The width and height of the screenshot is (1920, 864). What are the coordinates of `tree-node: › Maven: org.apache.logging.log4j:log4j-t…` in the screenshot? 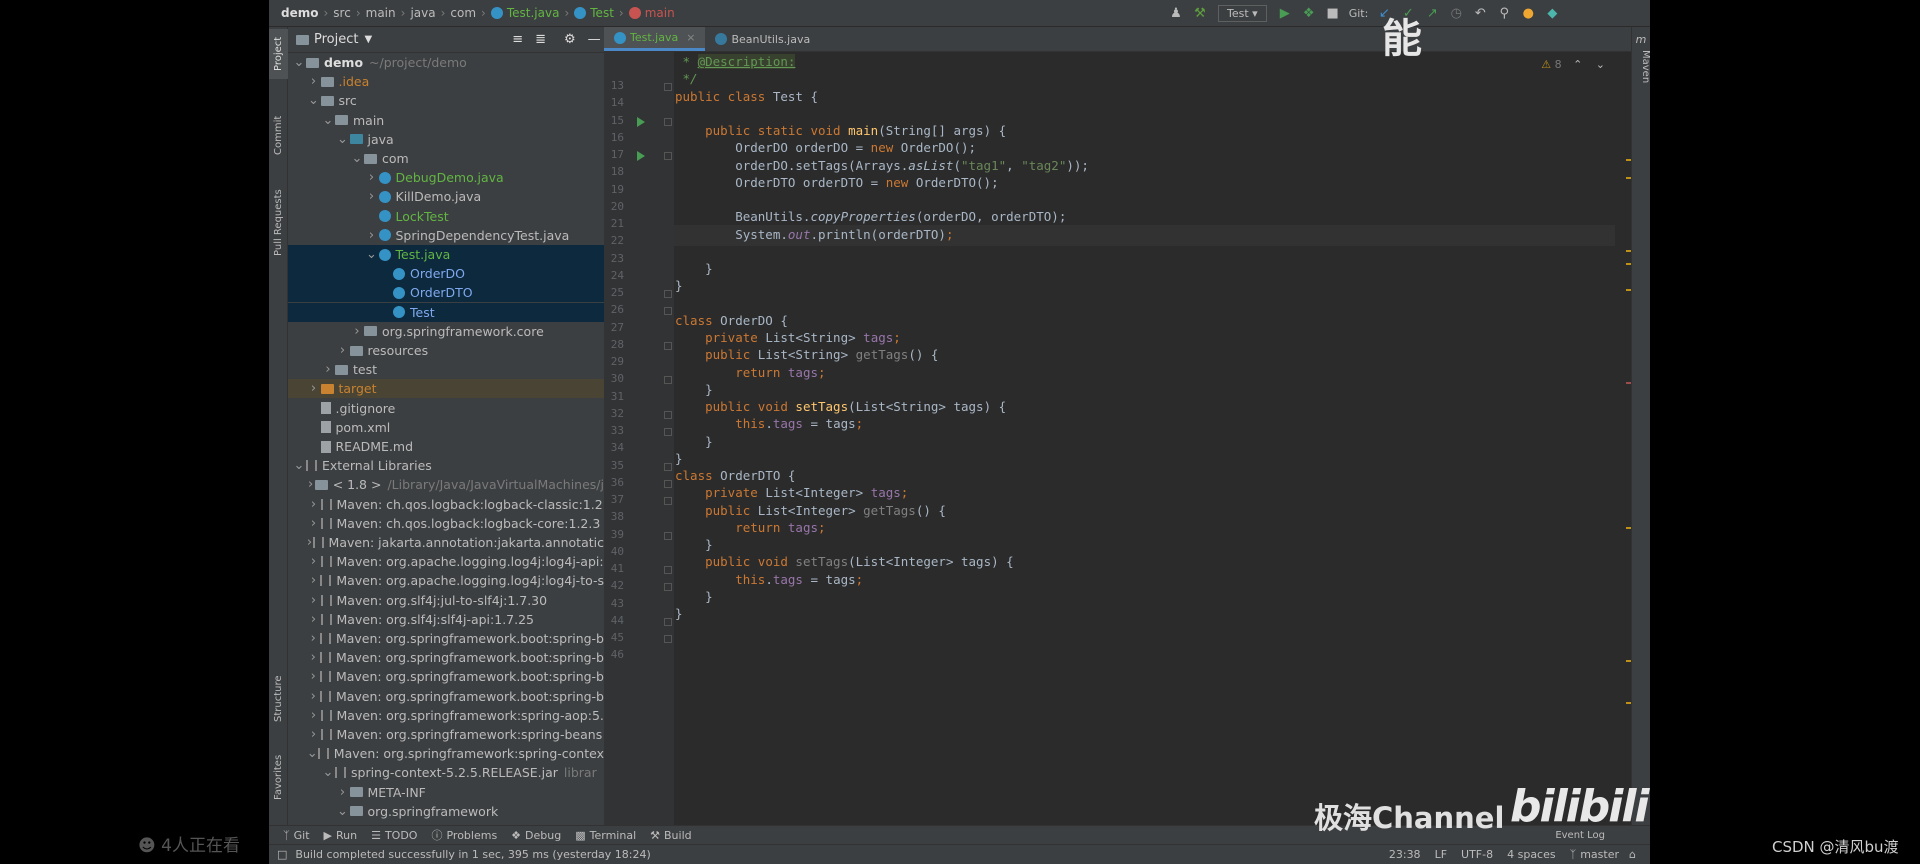 It's located at (446, 580).